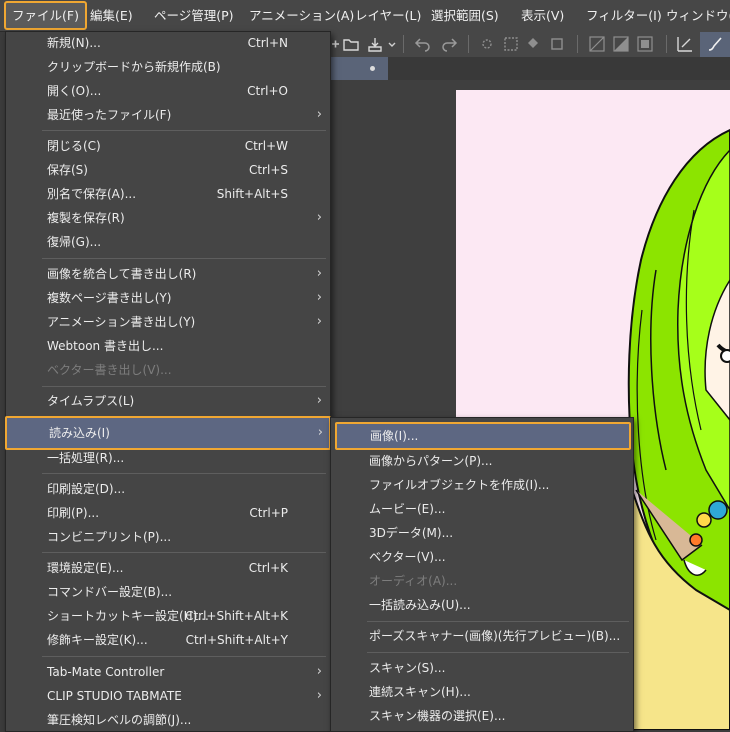 Image resolution: width=730 pixels, height=732 pixels. Describe the element at coordinates (359, 68) in the screenshot. I see `document-tab` at that location.